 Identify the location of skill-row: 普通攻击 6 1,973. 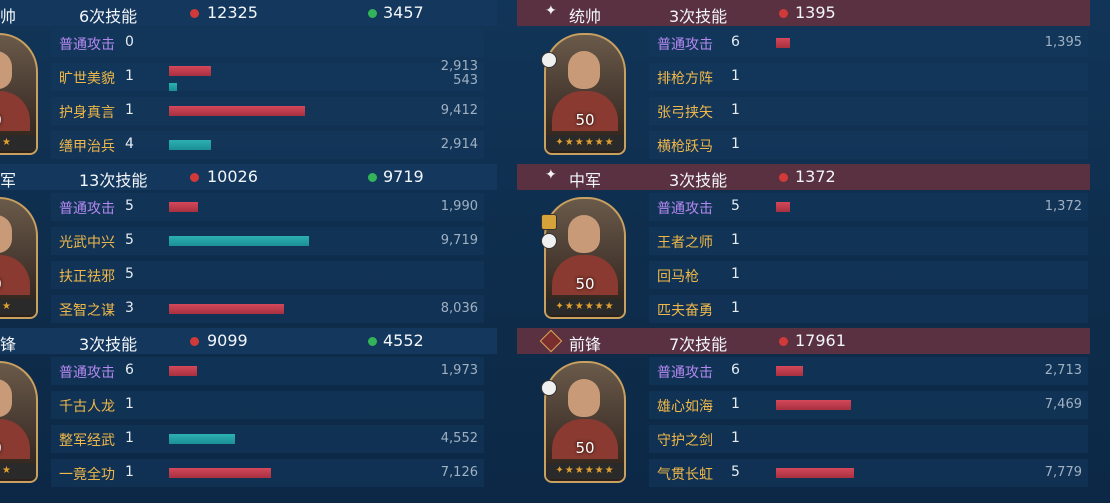
(267, 371).